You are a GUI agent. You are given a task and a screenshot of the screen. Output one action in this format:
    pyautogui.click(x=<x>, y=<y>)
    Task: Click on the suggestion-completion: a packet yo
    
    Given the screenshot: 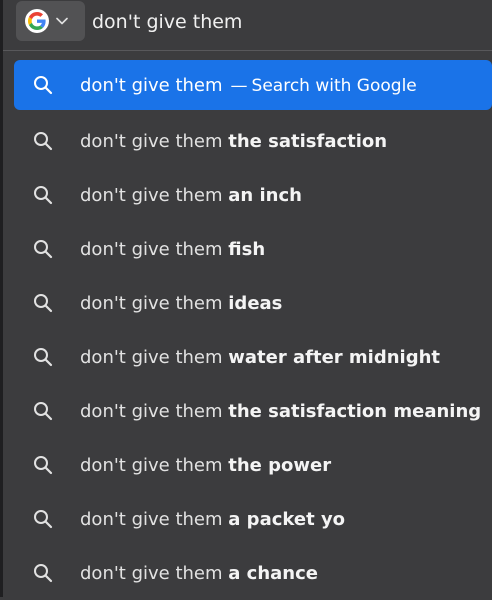 What is the action you would take?
    pyautogui.click(x=287, y=519)
    